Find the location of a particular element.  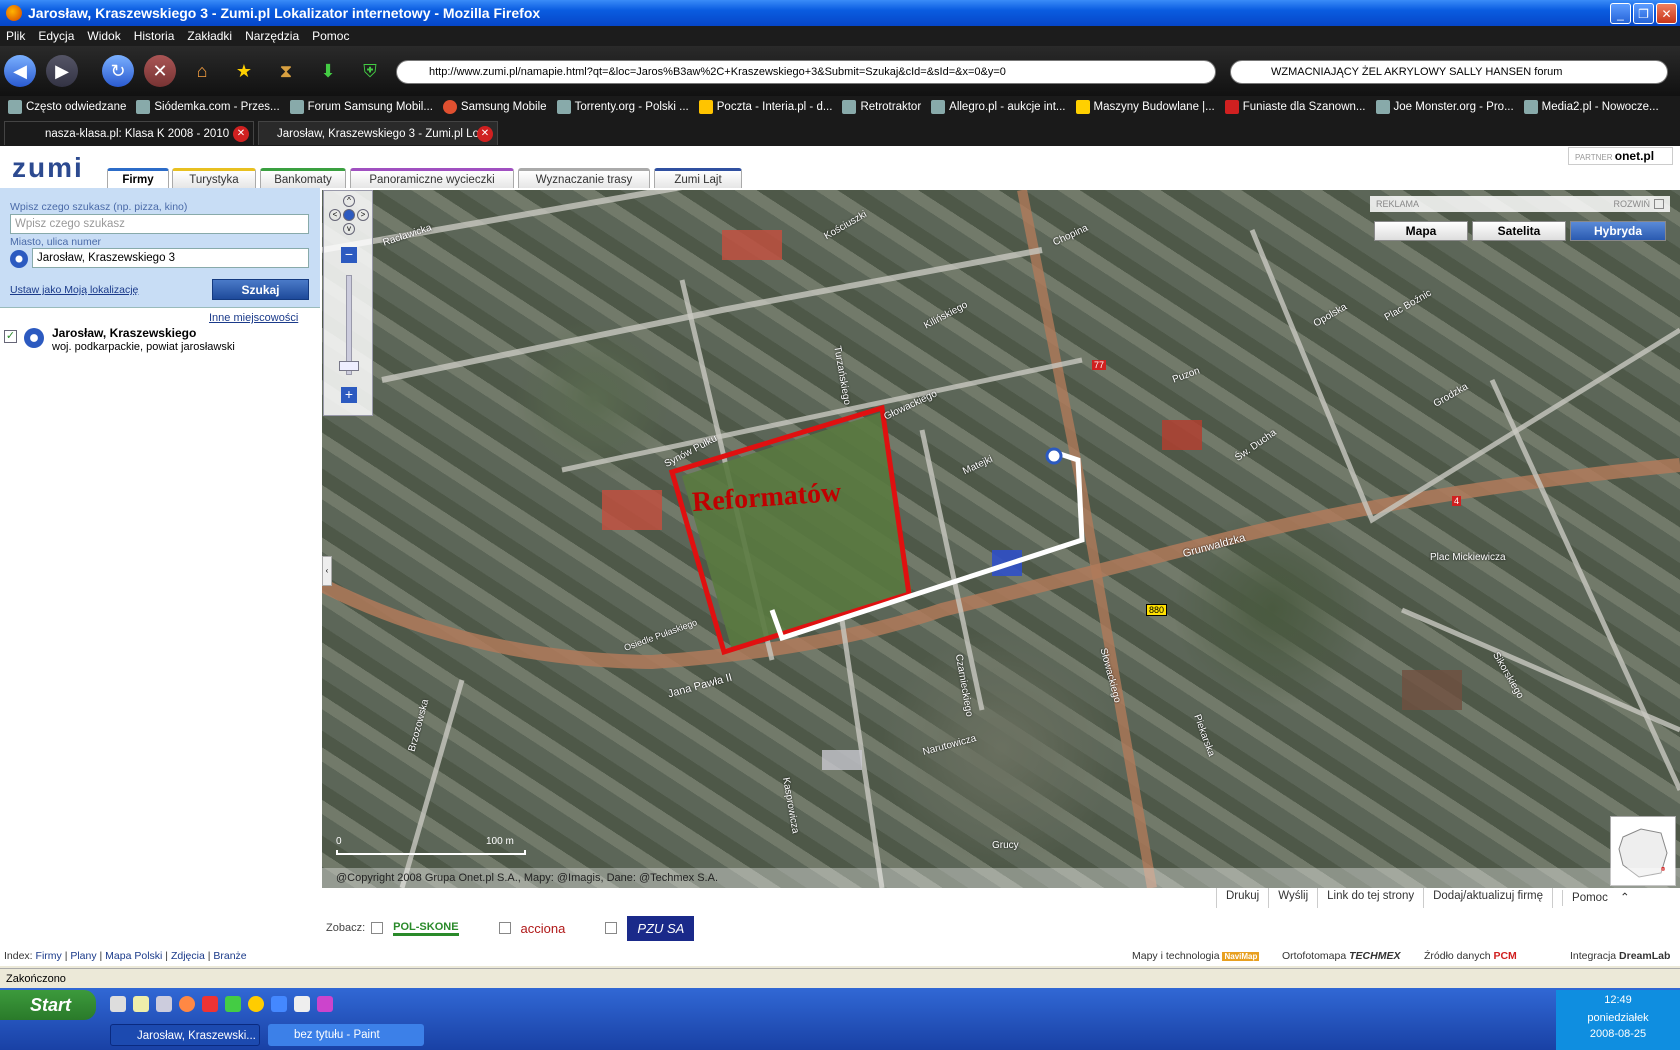

hourglass-icon: ⧗ is located at coordinates (286, 71).